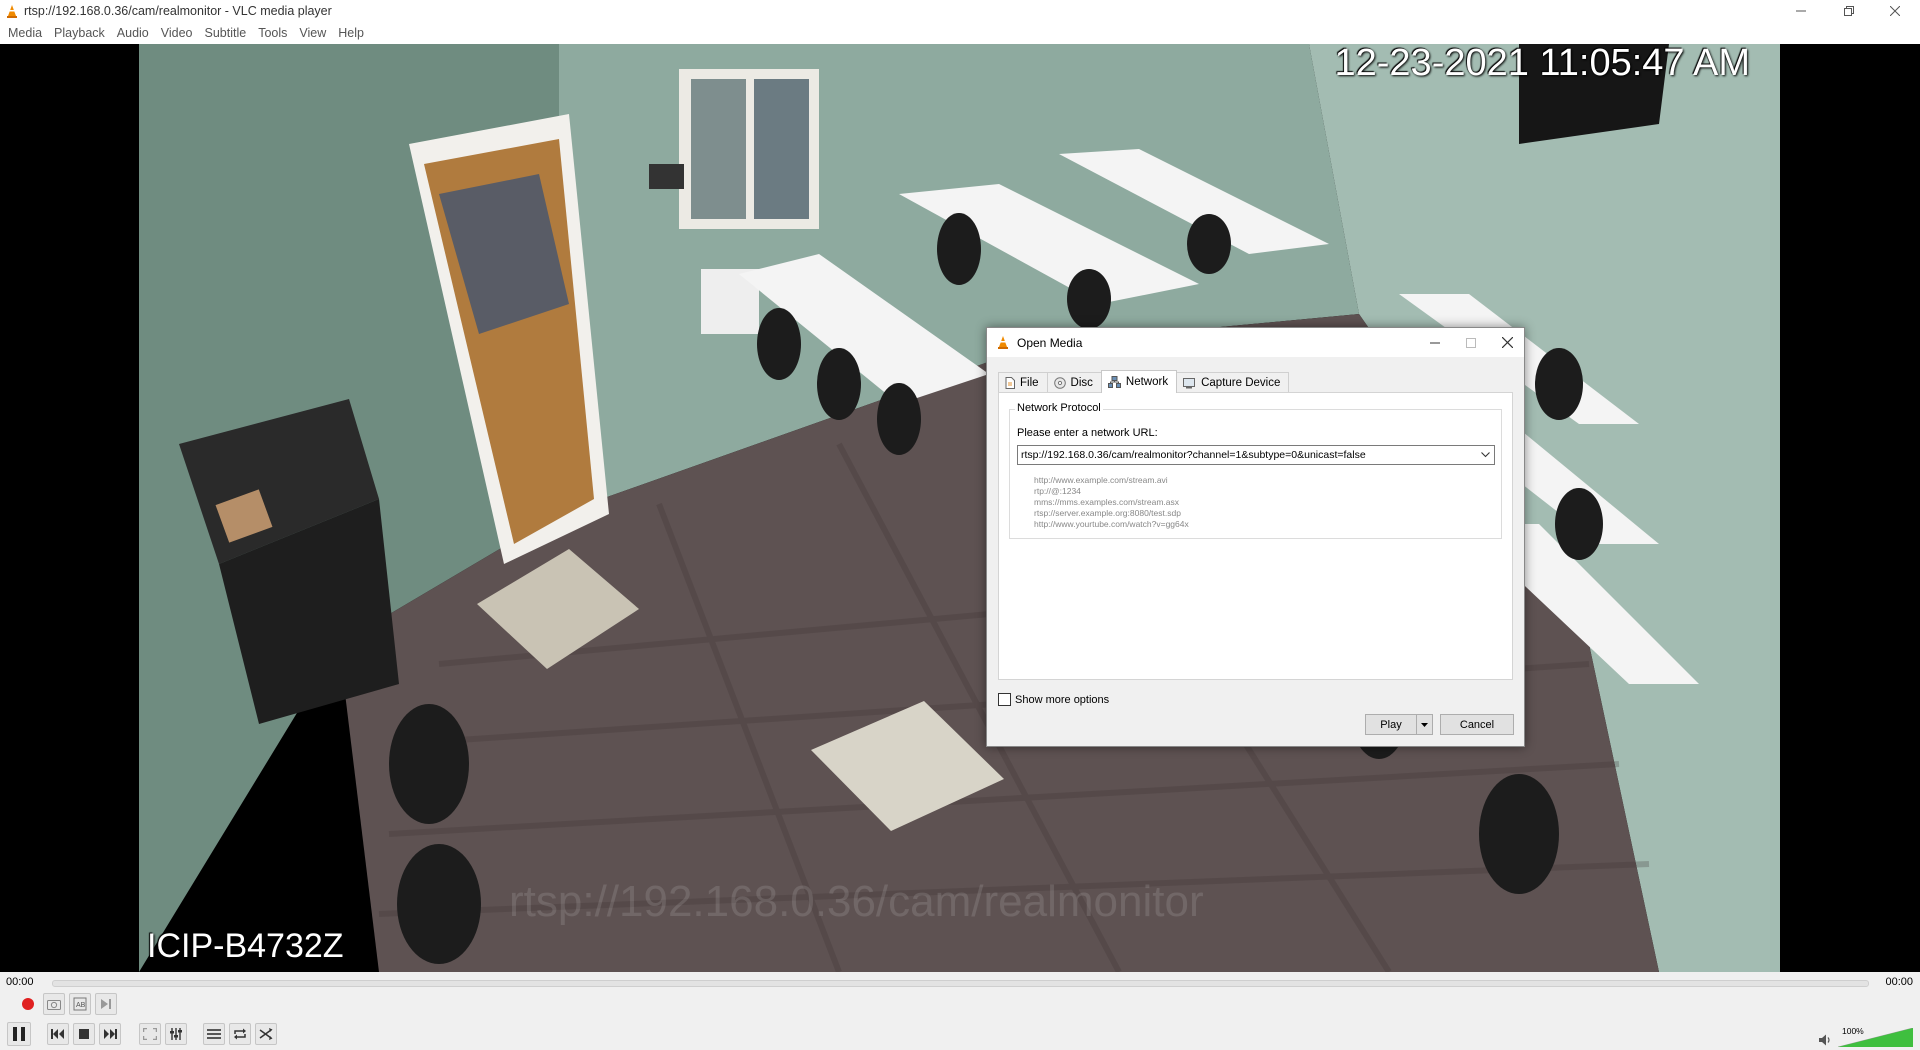 The width and height of the screenshot is (1920, 1050). I want to click on example-url: http://www.example.com/stream.avi, so click(1101, 480).